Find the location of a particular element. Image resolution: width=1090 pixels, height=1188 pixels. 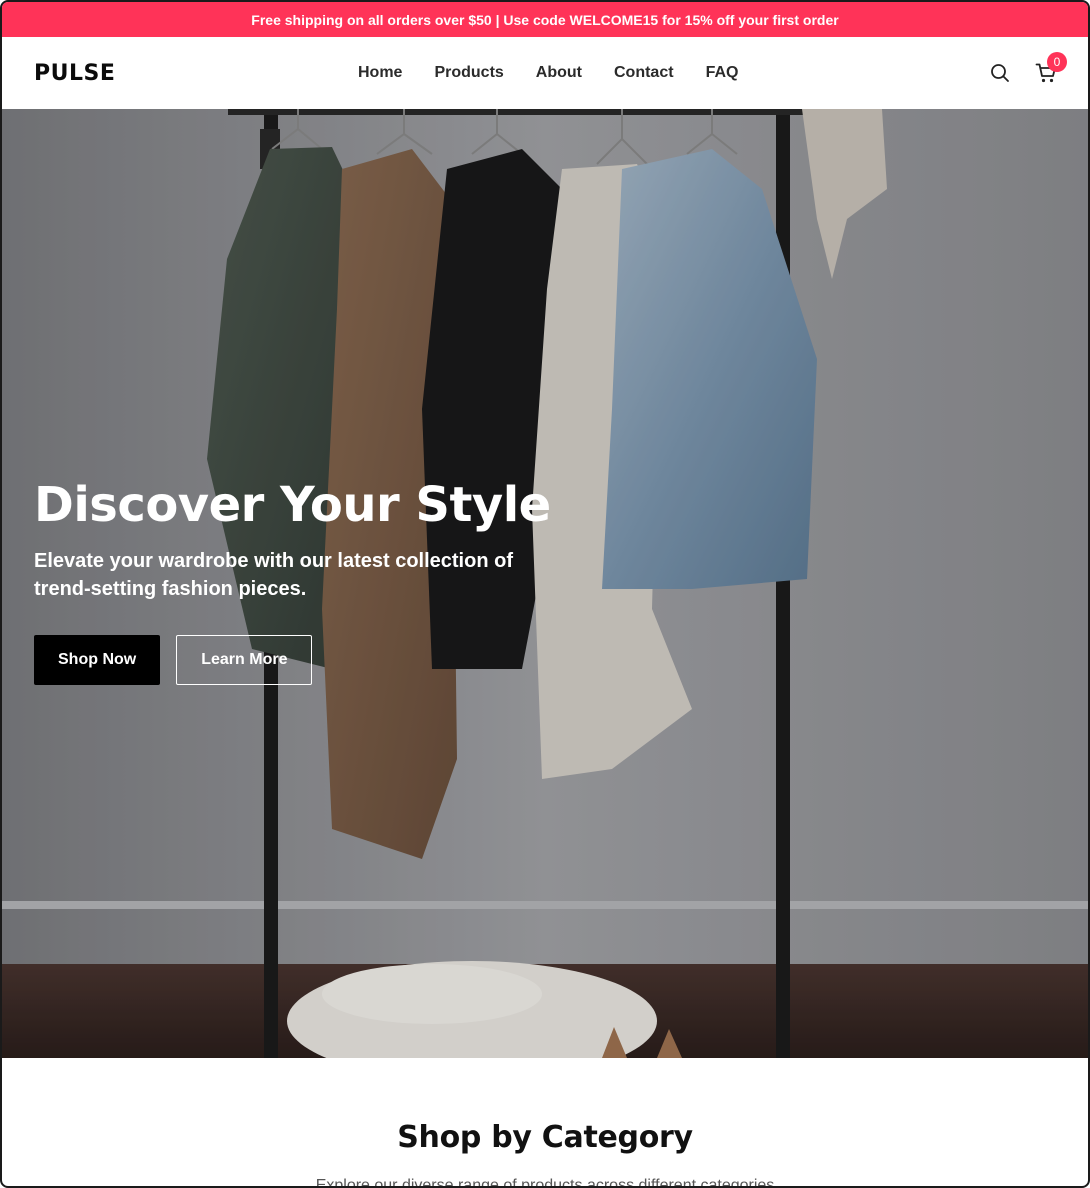

hero-buttons: Shop Now Learn More is located at coordinates (294, 660).